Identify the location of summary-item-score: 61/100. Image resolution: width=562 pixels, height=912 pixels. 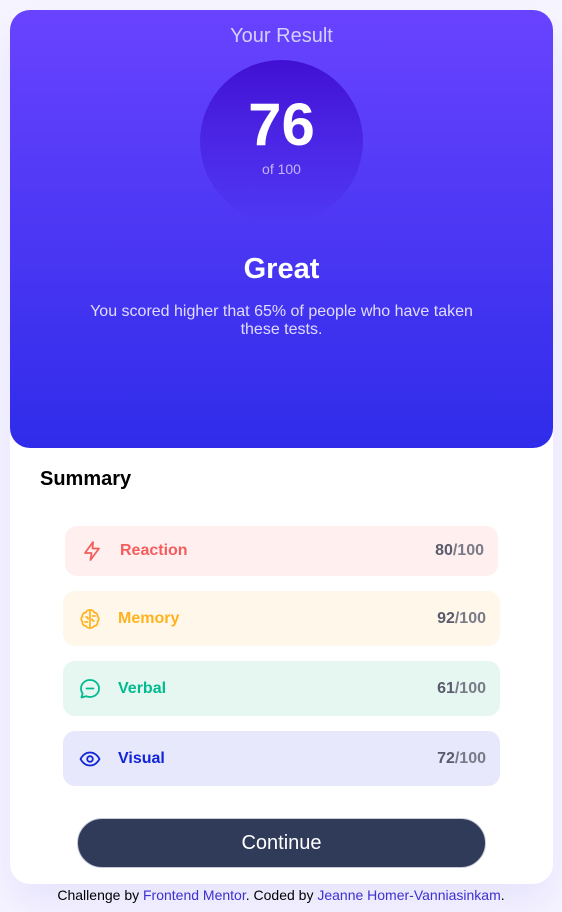
(461, 688).